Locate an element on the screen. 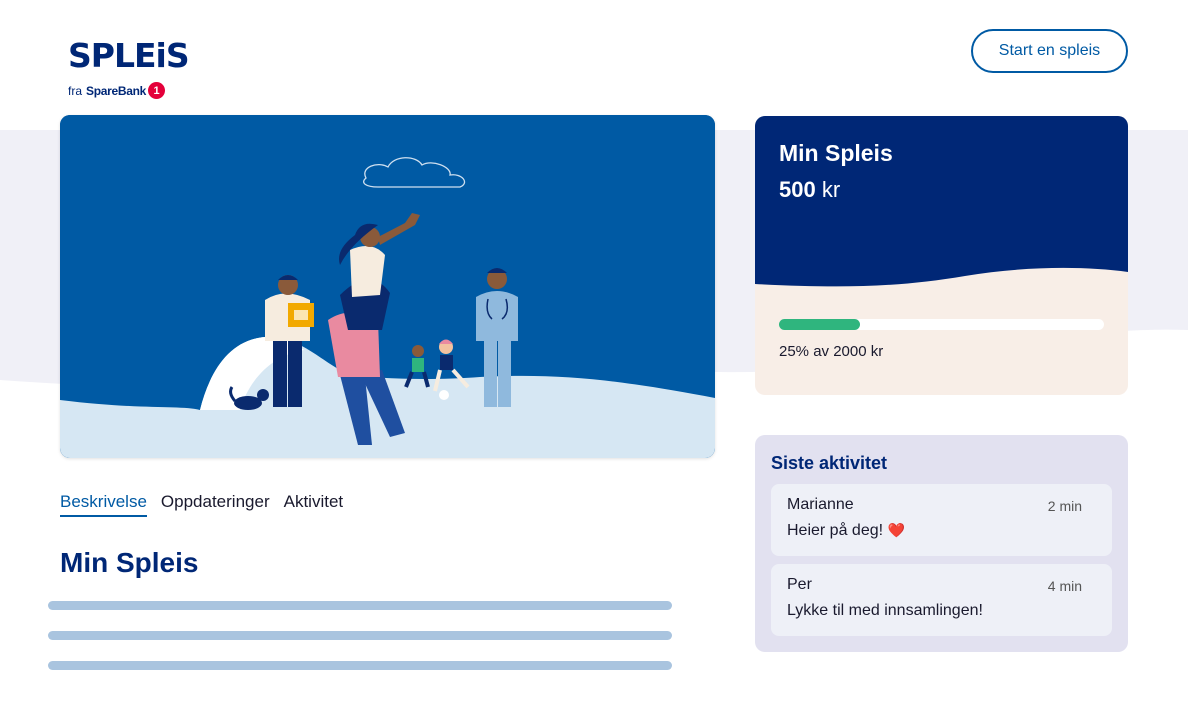 The width and height of the screenshot is (1188, 706). sparebank-one-icon: 1 is located at coordinates (157, 90).